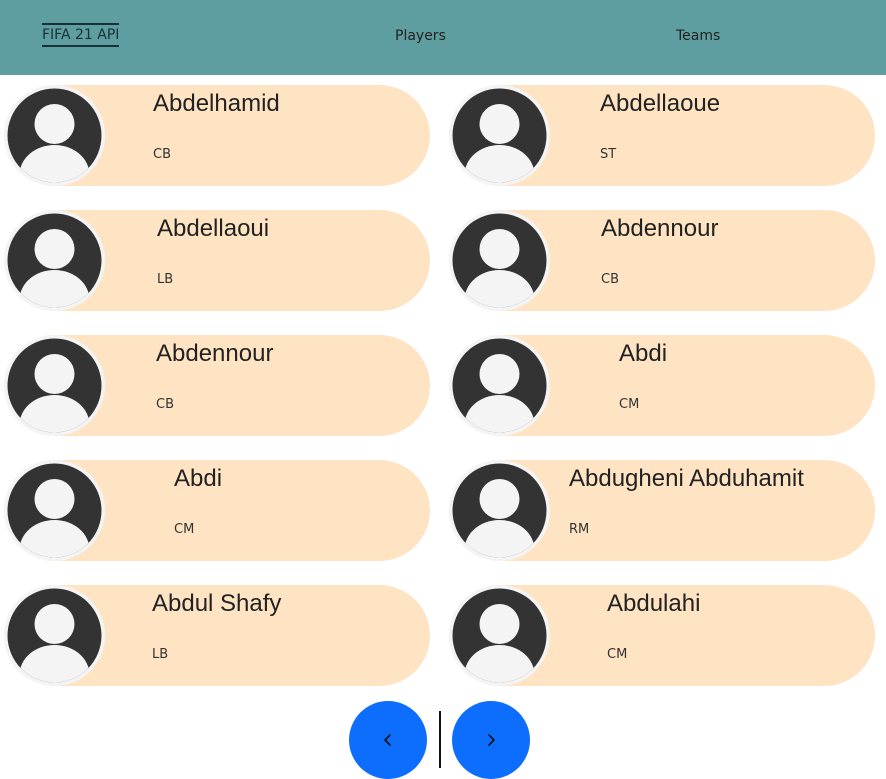  Describe the element at coordinates (217, 135) in the screenshot. I see `player-card: Abdelhamid CB` at that location.